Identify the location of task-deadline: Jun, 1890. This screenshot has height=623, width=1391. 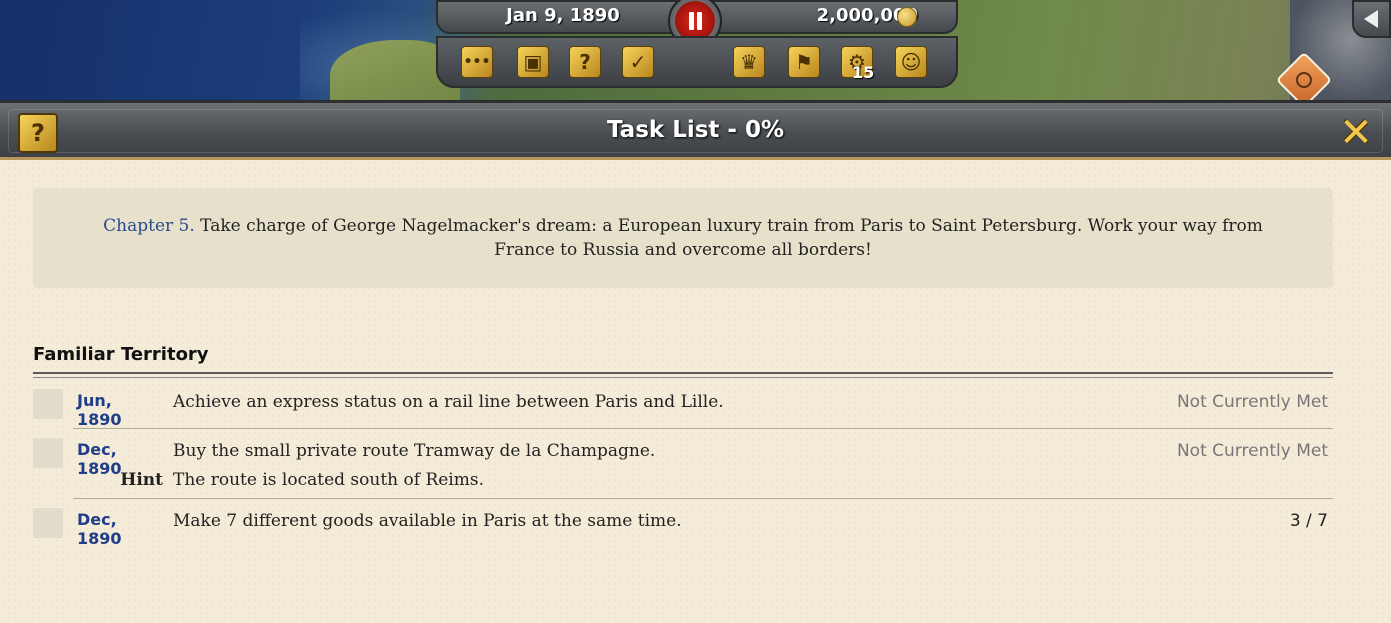
(99, 410).